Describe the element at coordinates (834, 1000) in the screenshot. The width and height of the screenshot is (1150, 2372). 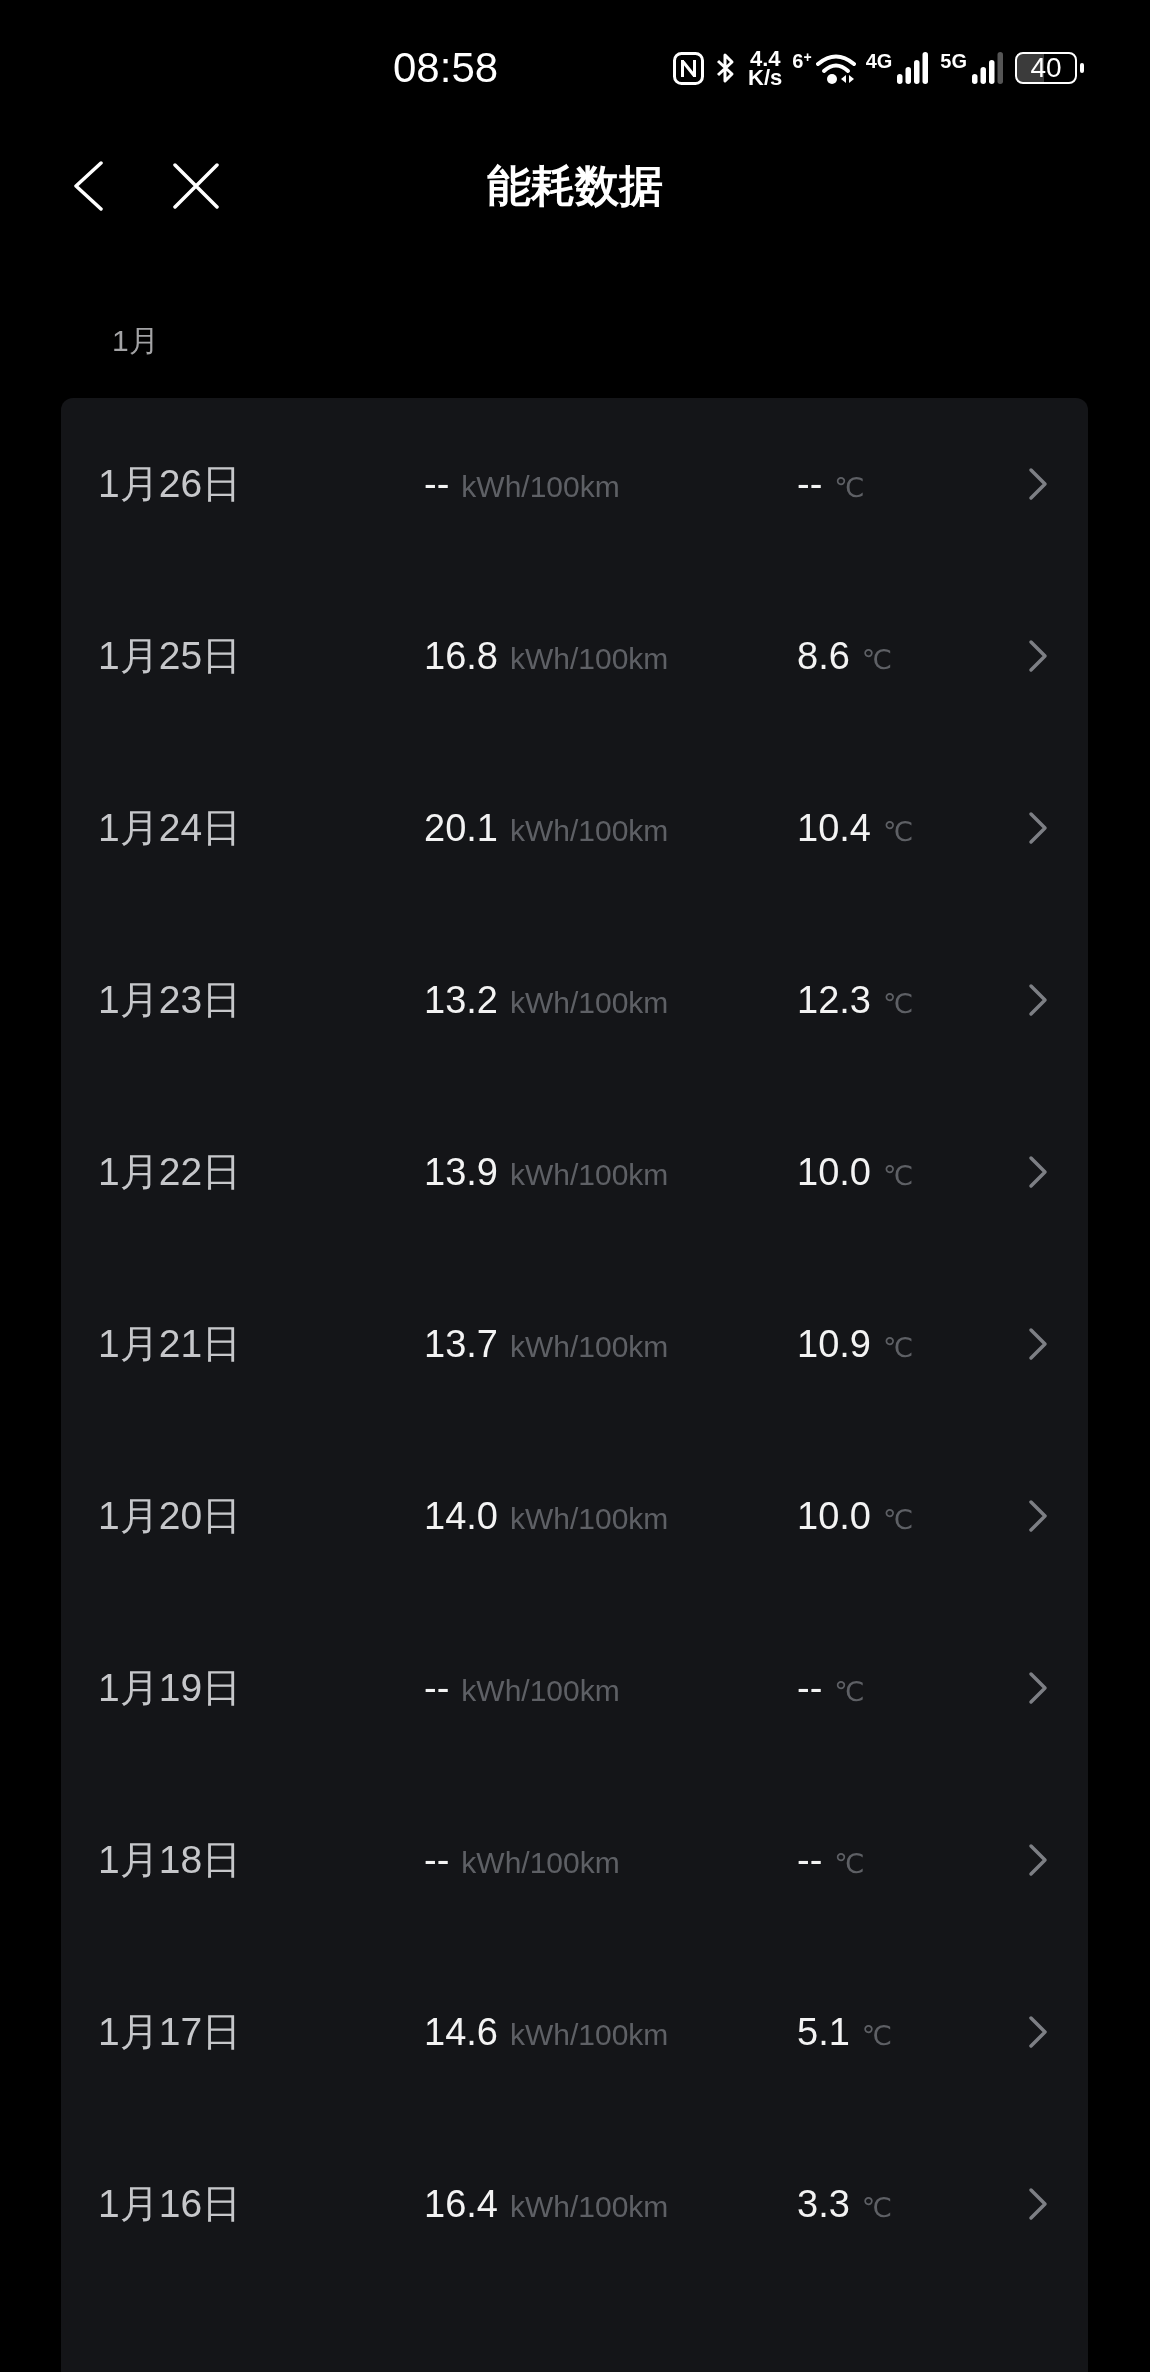
I see `temperature-value: 12.3` at that location.